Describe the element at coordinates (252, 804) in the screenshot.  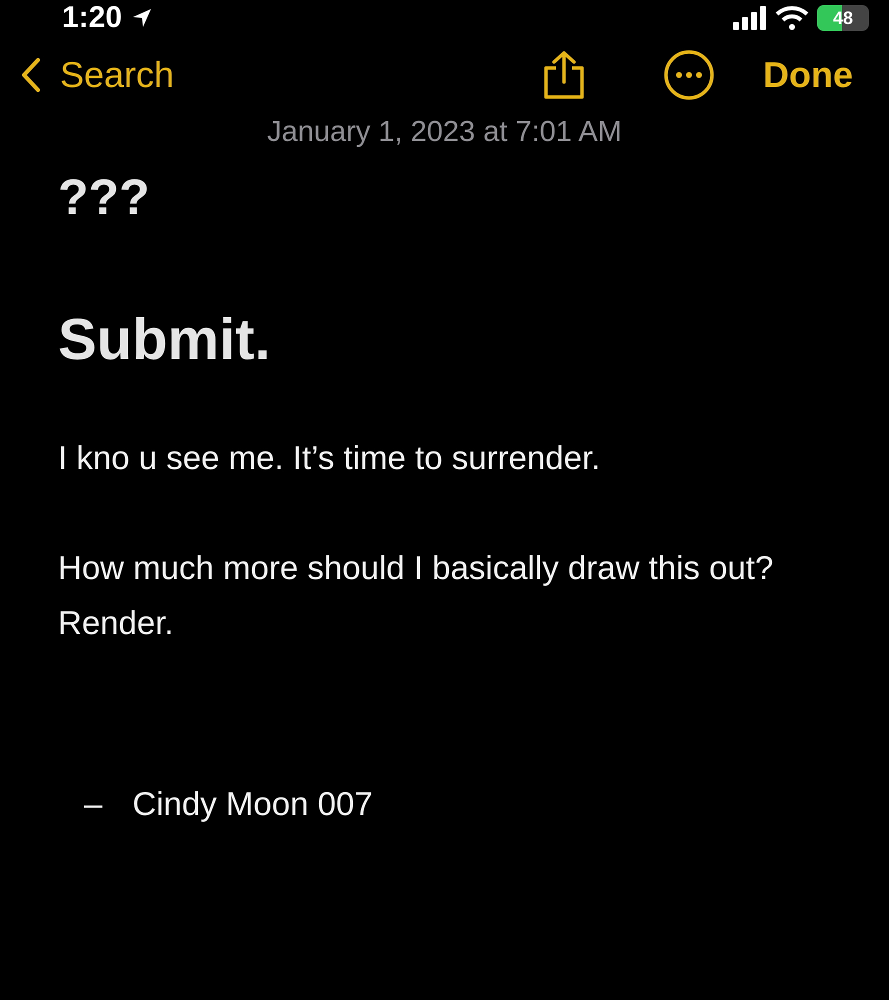
I see `note-signature: Cindy Moon 007` at that location.